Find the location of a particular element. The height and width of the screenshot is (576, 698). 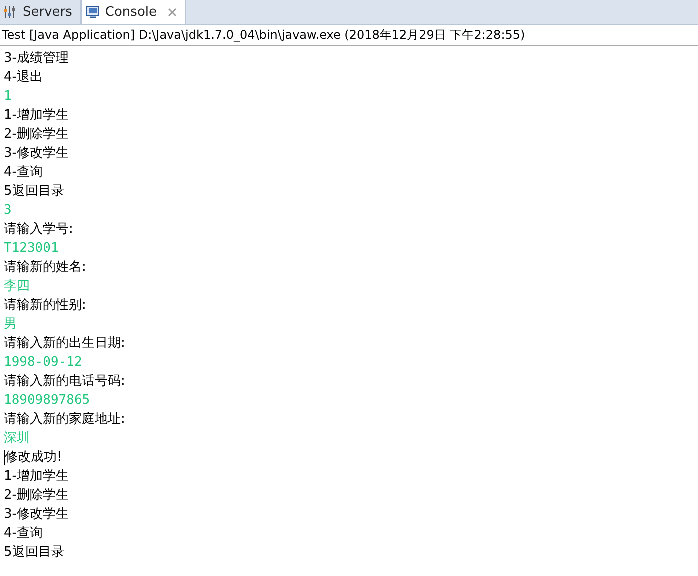

console-line: T123001 is located at coordinates (31, 249).